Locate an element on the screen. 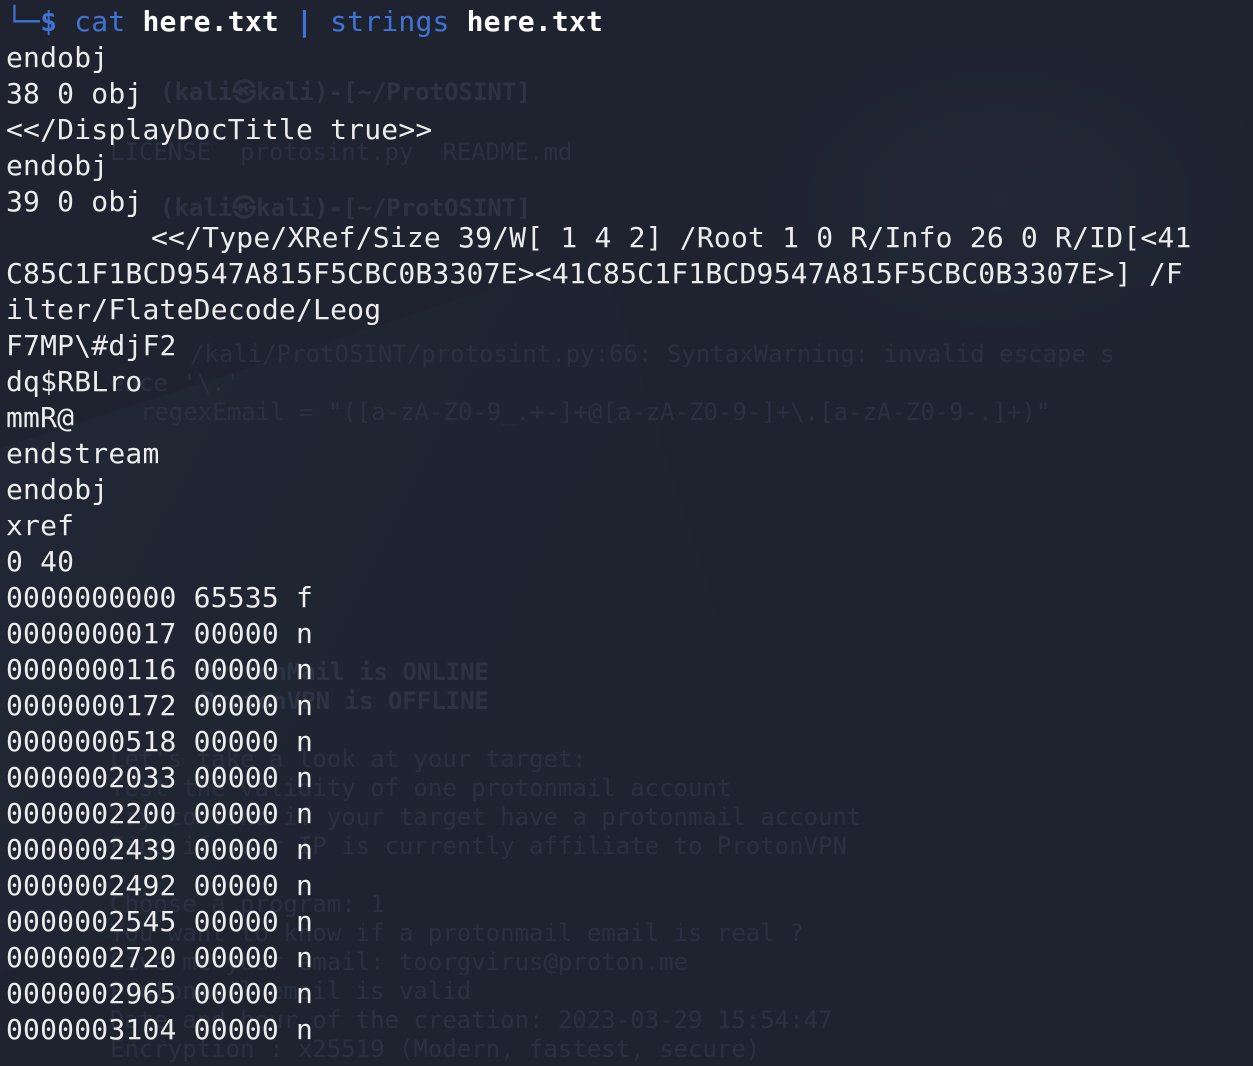 This screenshot has height=1066, width=1253. output-line: 0000003104 00000 n is located at coordinates (160, 1029).